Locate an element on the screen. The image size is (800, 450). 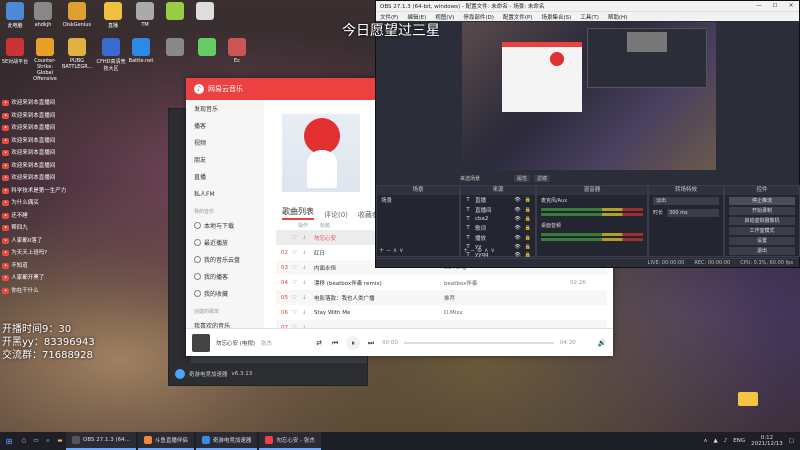
sidebar-item: 发现音乐 is located at coordinates (225, 108).